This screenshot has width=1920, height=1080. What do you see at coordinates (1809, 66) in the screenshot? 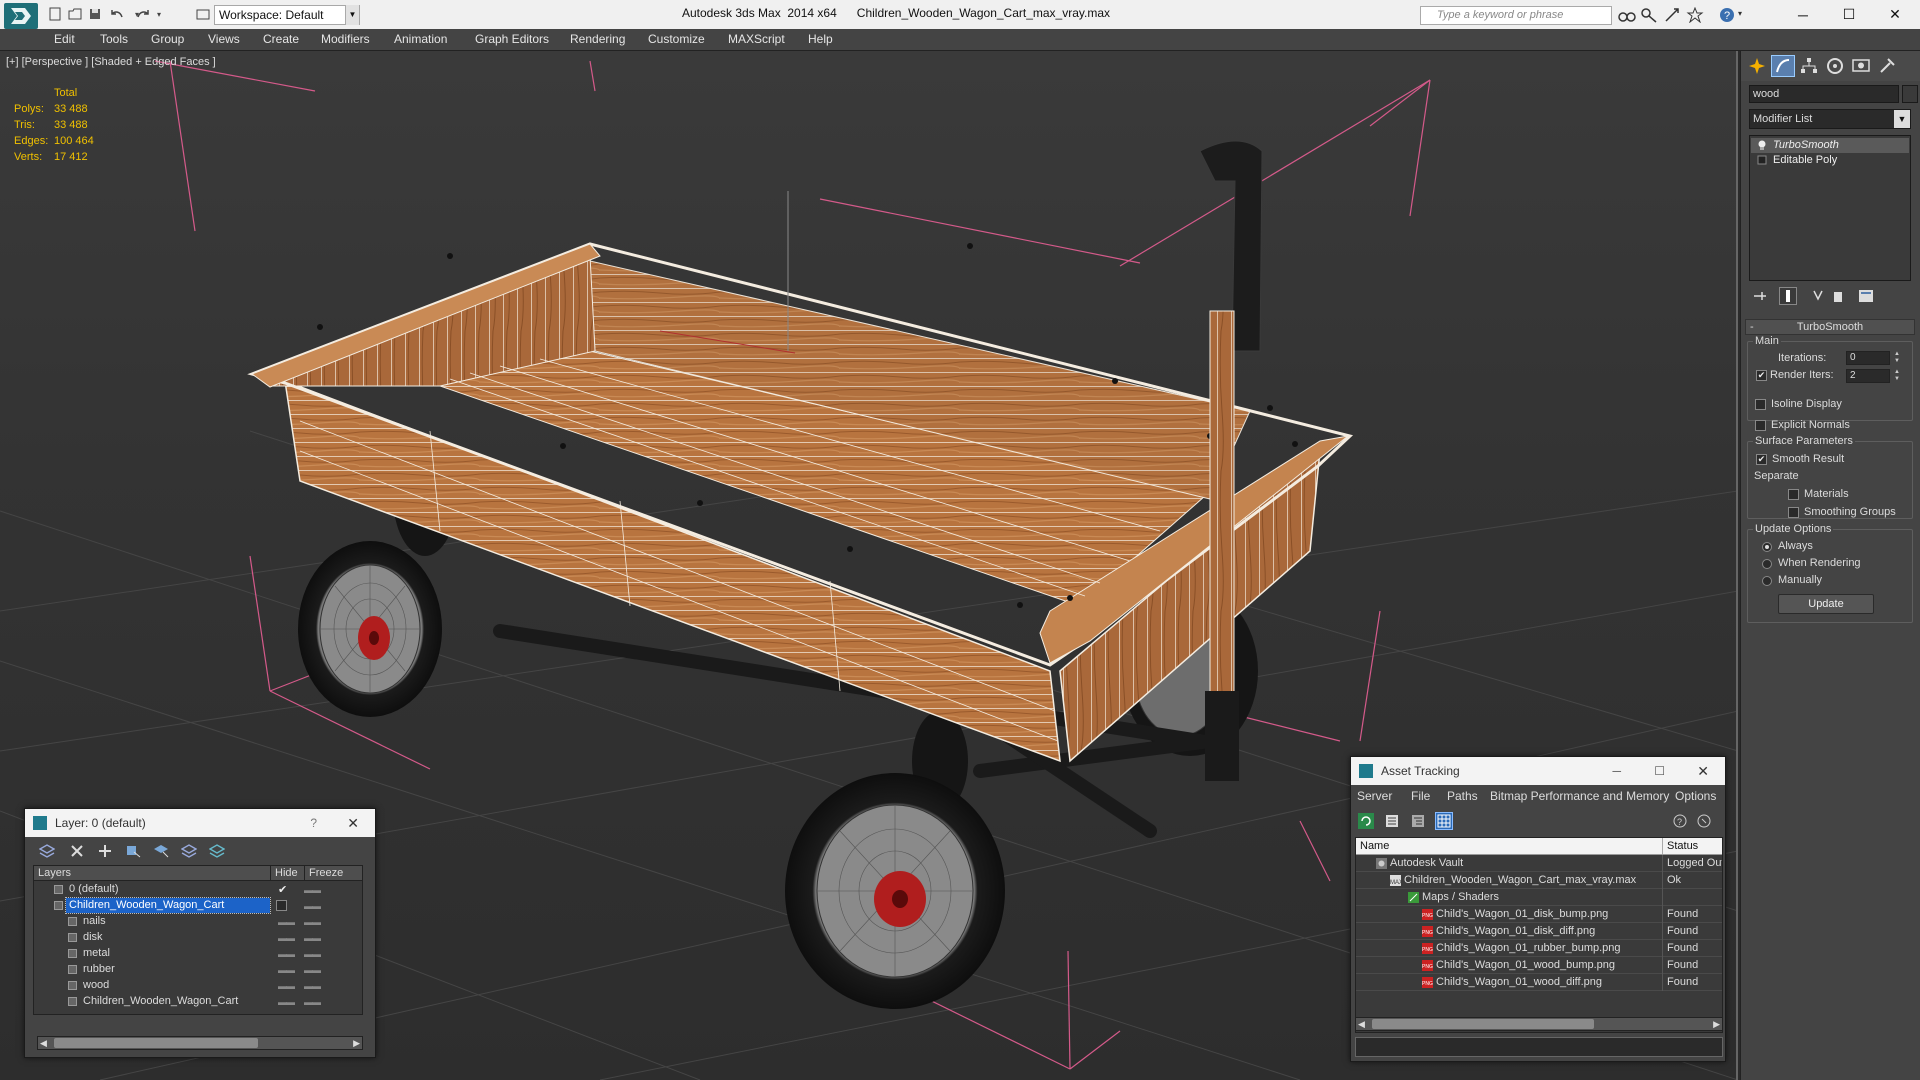
I see `hierarchy-tab-icon` at bounding box center [1809, 66].